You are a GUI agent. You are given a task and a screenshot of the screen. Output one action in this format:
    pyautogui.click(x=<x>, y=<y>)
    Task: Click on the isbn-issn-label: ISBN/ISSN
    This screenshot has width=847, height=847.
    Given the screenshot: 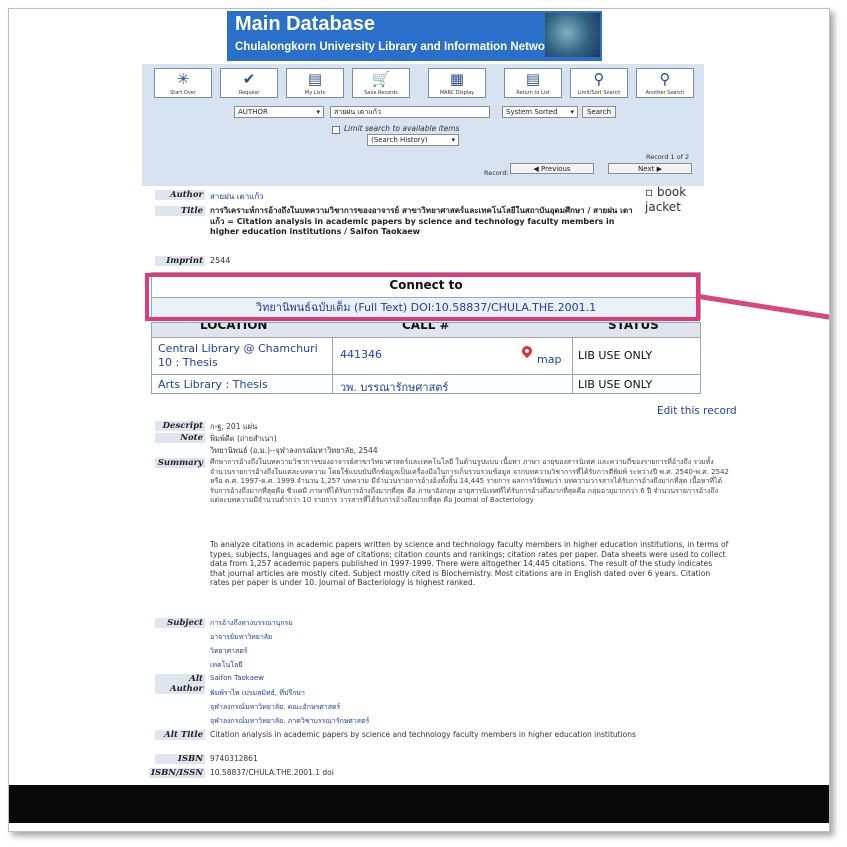 What is the action you would take?
    pyautogui.click(x=177, y=773)
    